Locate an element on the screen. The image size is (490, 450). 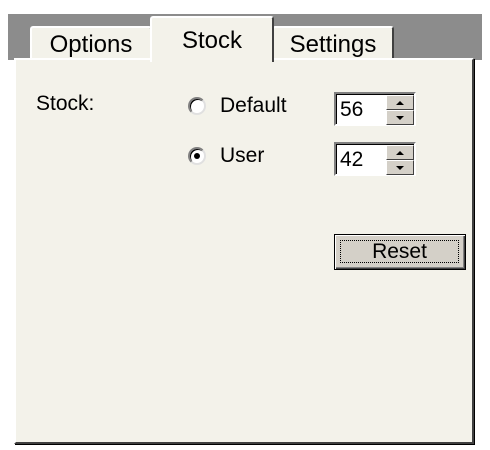
tab-options-label: Options is located at coordinates (91, 44).